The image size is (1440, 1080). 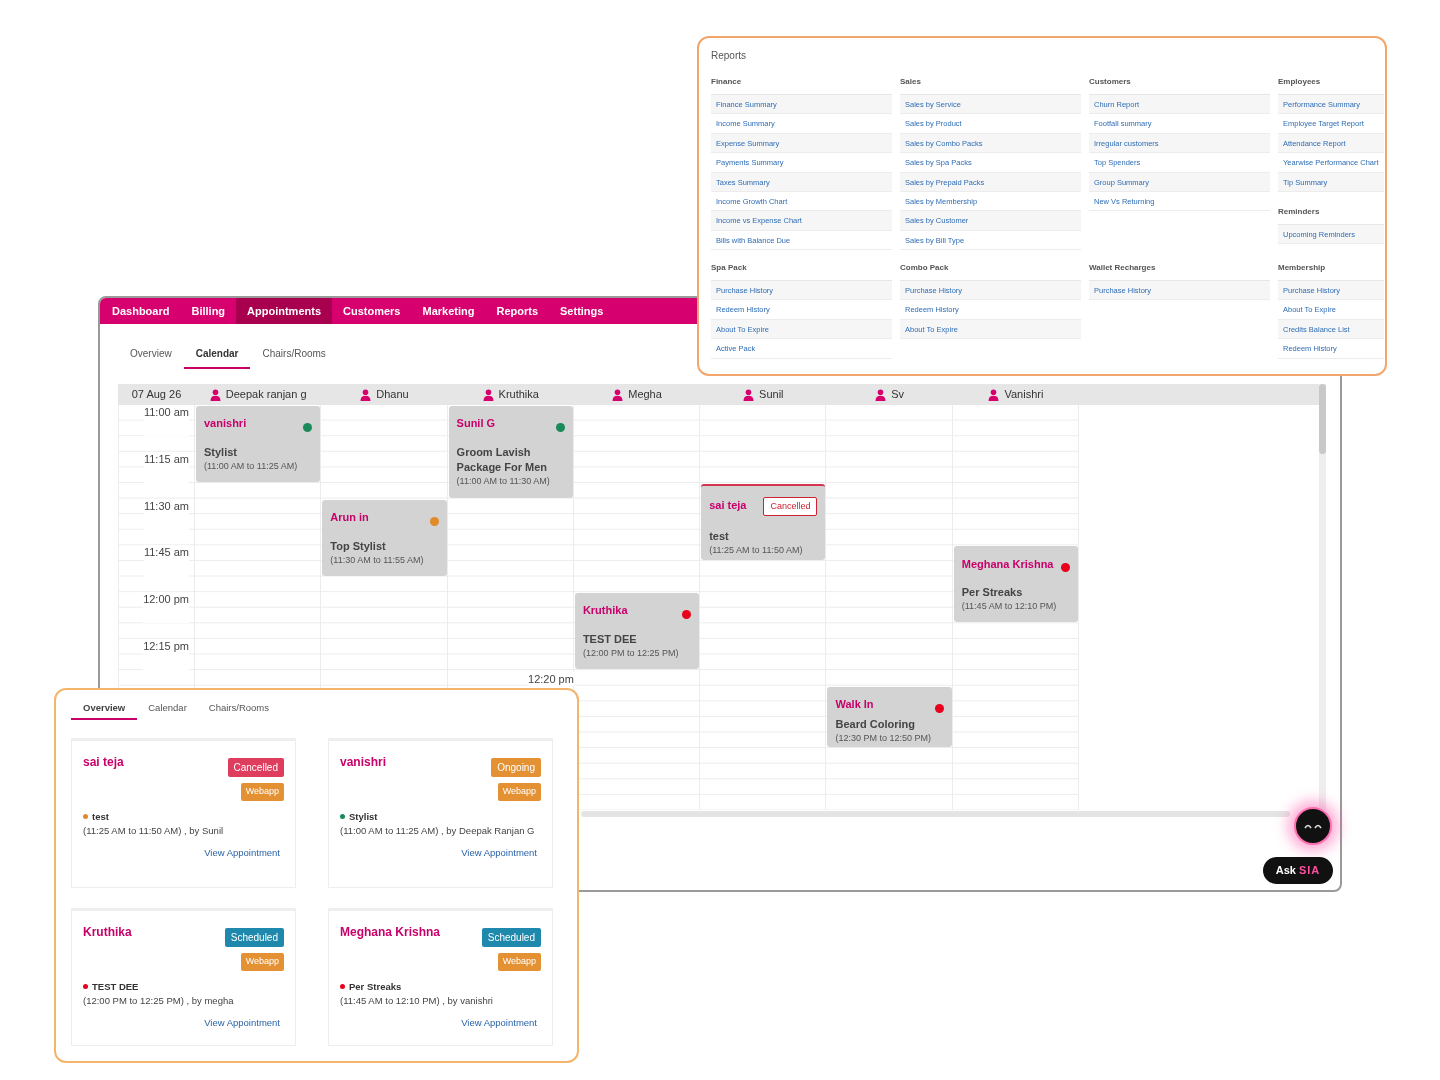 What do you see at coordinates (503, 481) in the screenshot?
I see `appointment-time: (11:00 AM to 11:30 AM)` at bounding box center [503, 481].